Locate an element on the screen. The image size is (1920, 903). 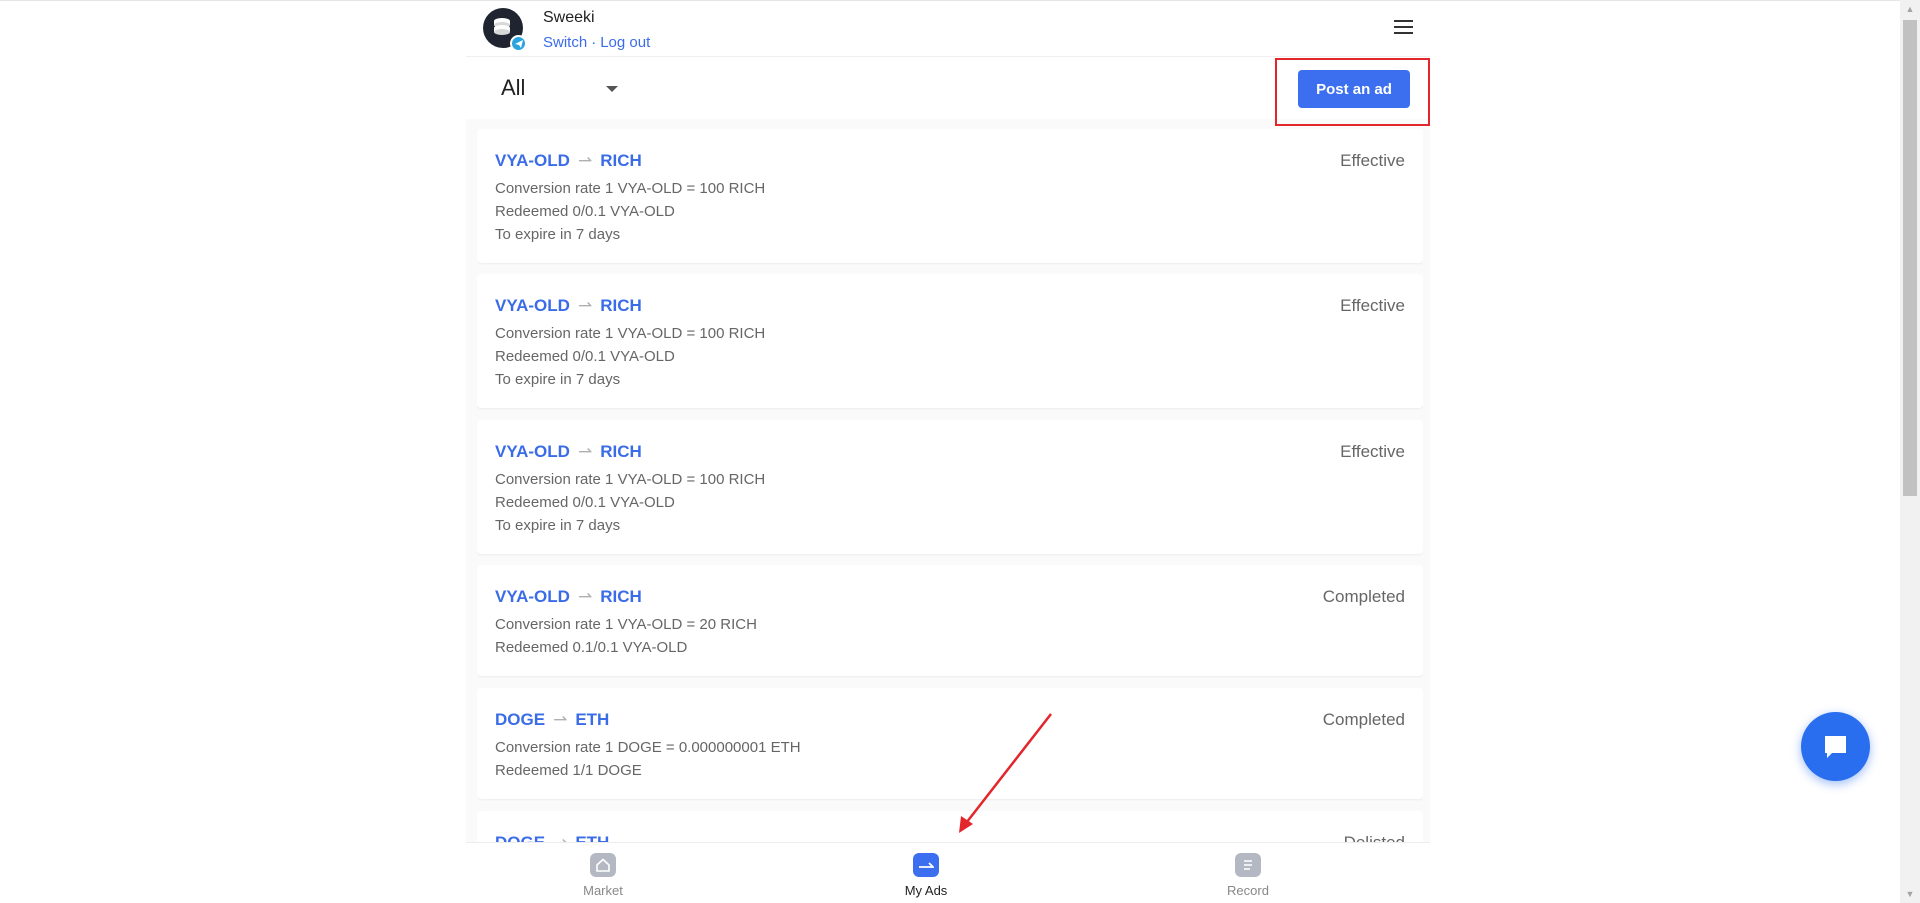
ad-rate: Conversion rate 1 VYA-OLD = 20 RICH is located at coordinates (626, 624).